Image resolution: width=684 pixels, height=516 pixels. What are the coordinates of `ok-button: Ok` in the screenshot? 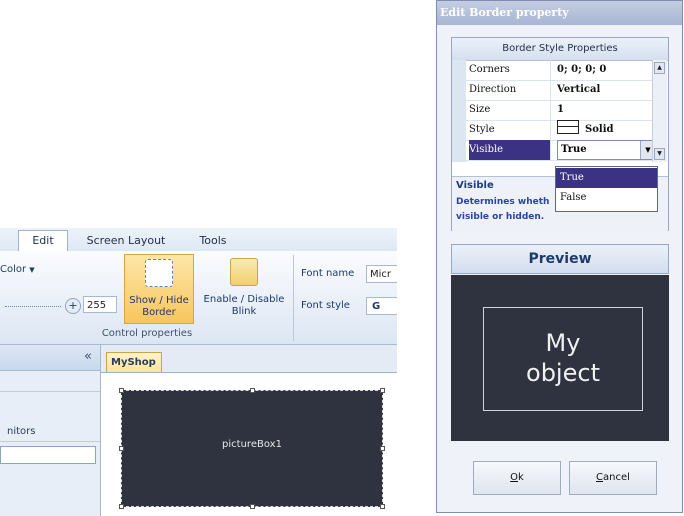 It's located at (517, 478).